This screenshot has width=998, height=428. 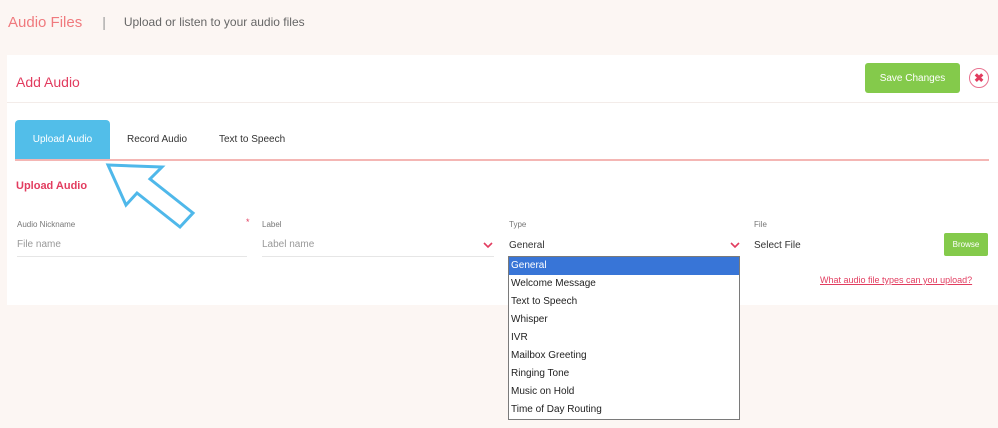 What do you see at coordinates (624, 302) in the screenshot?
I see `type-option-text-to-speech: Text to Speech` at bounding box center [624, 302].